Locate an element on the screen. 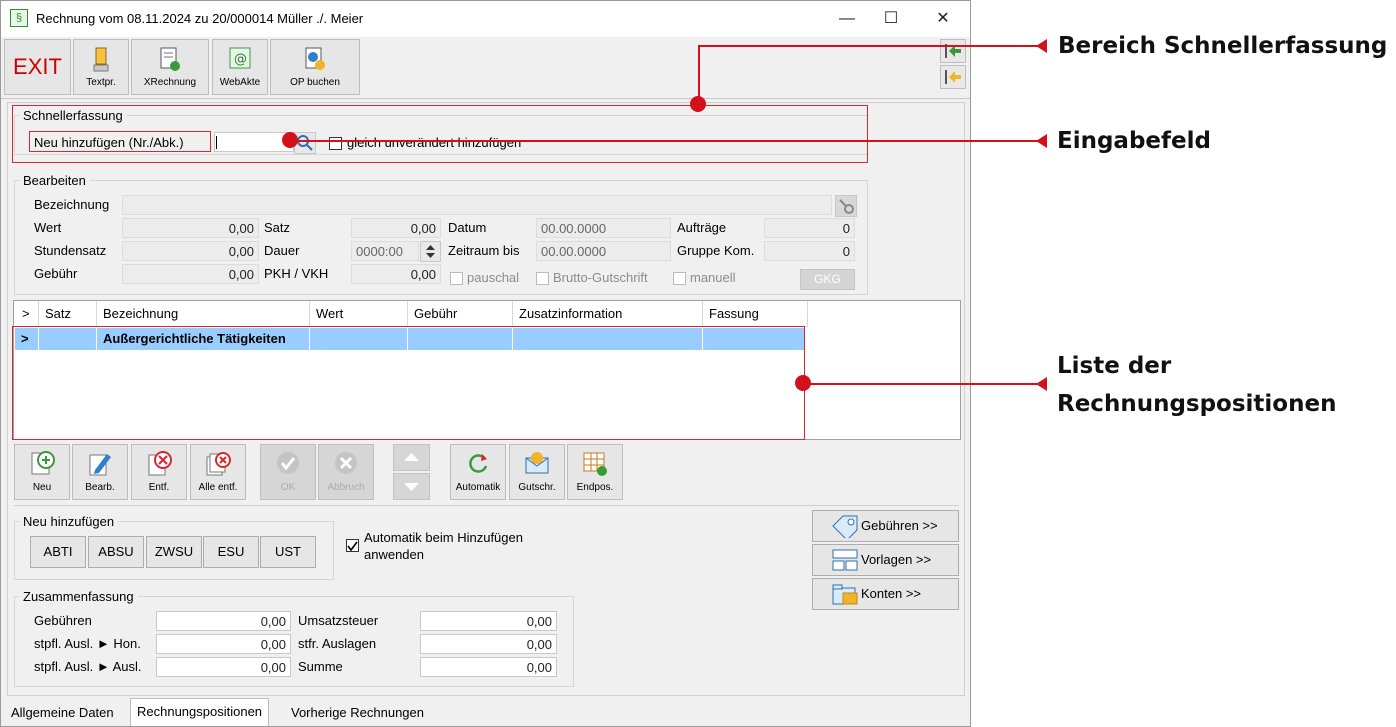 The image size is (1396, 727). vorlagen-label: Vorlagen >> is located at coordinates (896, 559).